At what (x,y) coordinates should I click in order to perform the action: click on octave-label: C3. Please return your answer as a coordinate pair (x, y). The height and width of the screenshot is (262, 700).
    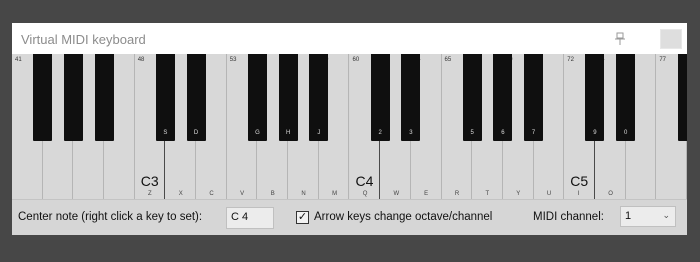
    Looking at the image, I should click on (149, 181).